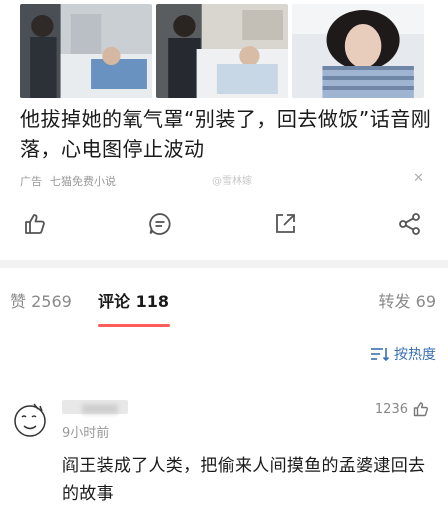 This screenshot has width=448, height=508. I want to click on active-tab-indicator, so click(134, 325).